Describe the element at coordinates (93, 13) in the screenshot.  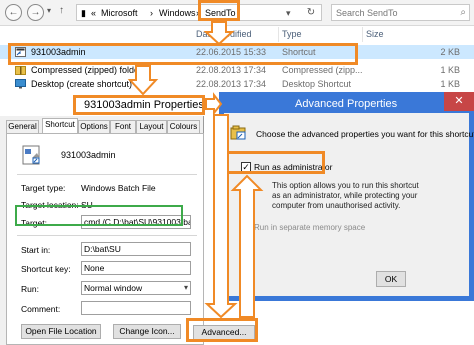
I see `breadcrumb-overflow: «` at that location.